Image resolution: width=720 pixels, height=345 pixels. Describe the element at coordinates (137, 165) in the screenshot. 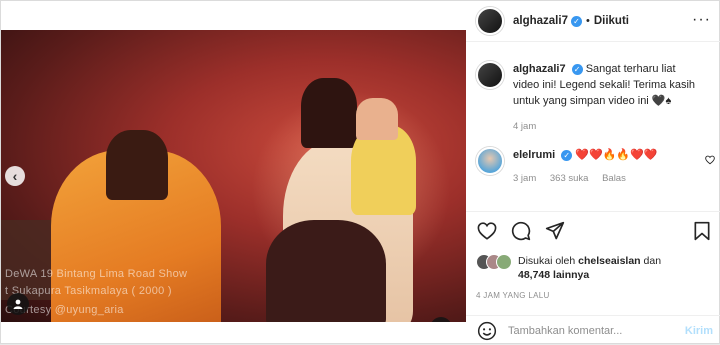

I see `guitarist-head` at that location.